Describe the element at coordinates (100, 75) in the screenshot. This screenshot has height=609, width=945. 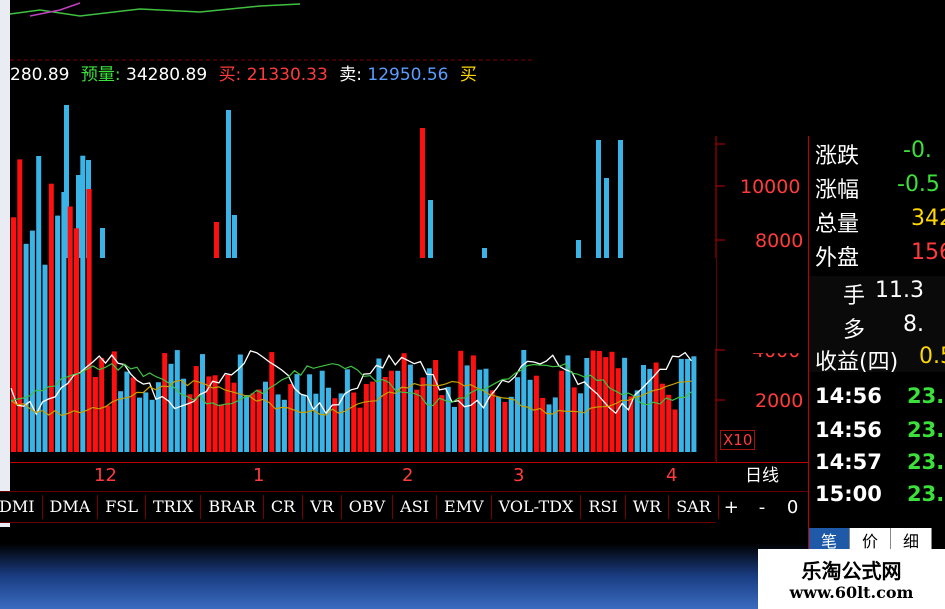
I see `pred-label: 预量:` at that location.